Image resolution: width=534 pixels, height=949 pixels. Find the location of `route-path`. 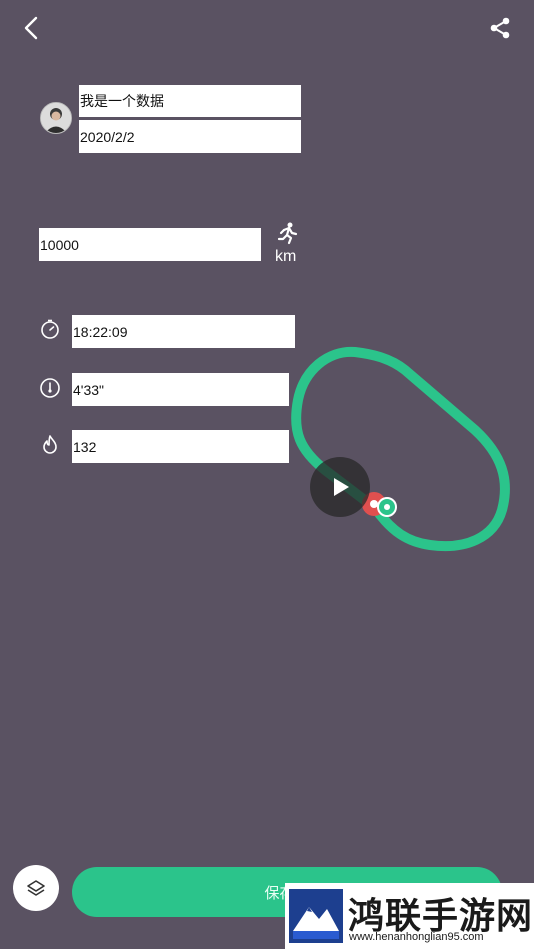

route-path is located at coordinates (400, 448).